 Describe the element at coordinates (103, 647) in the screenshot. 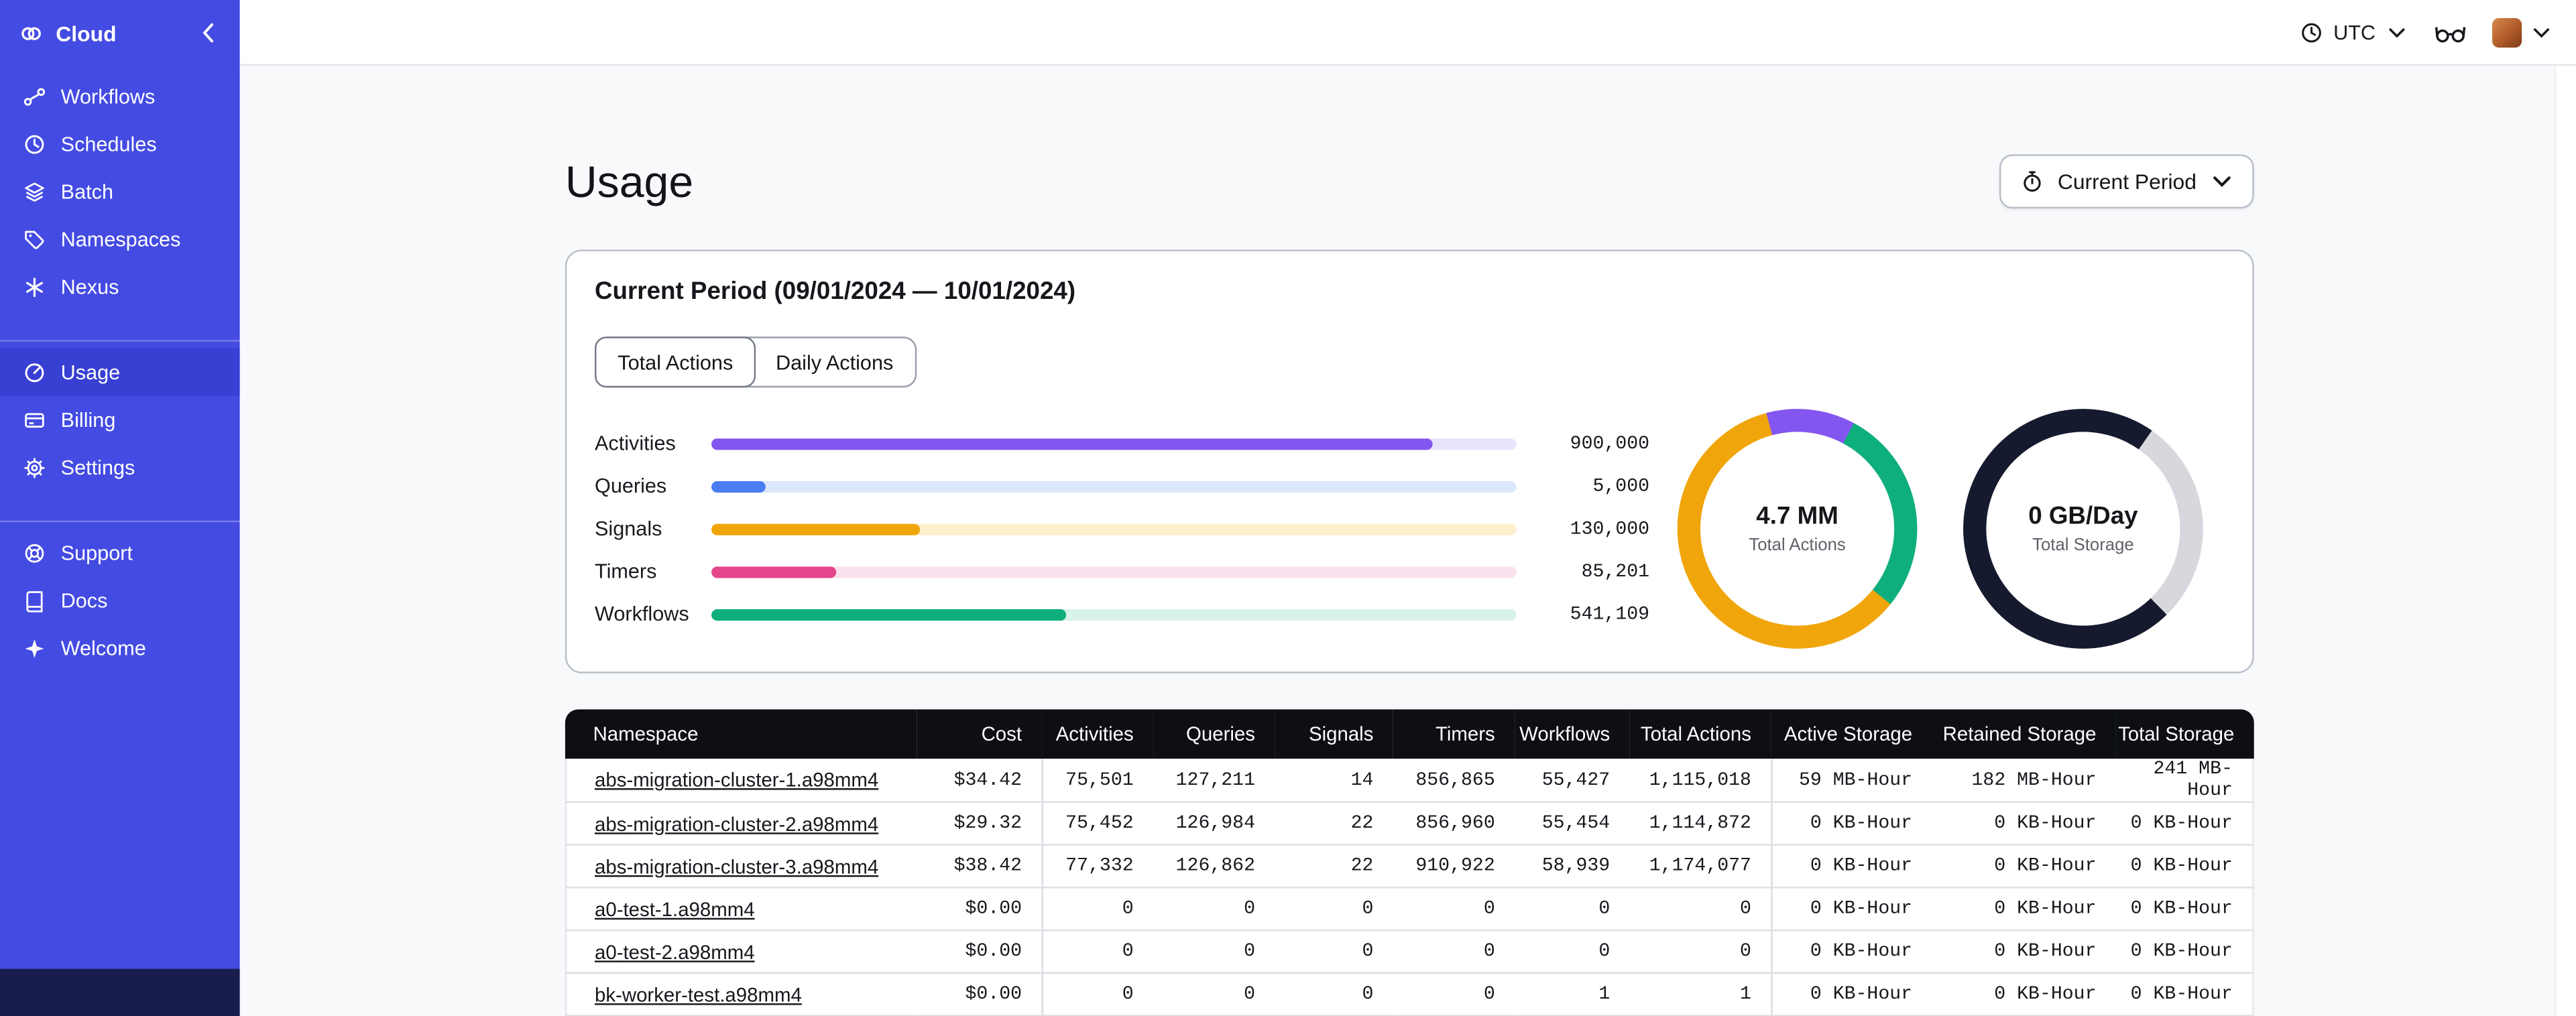

I see `sidebar-item-label: Welcome` at that location.